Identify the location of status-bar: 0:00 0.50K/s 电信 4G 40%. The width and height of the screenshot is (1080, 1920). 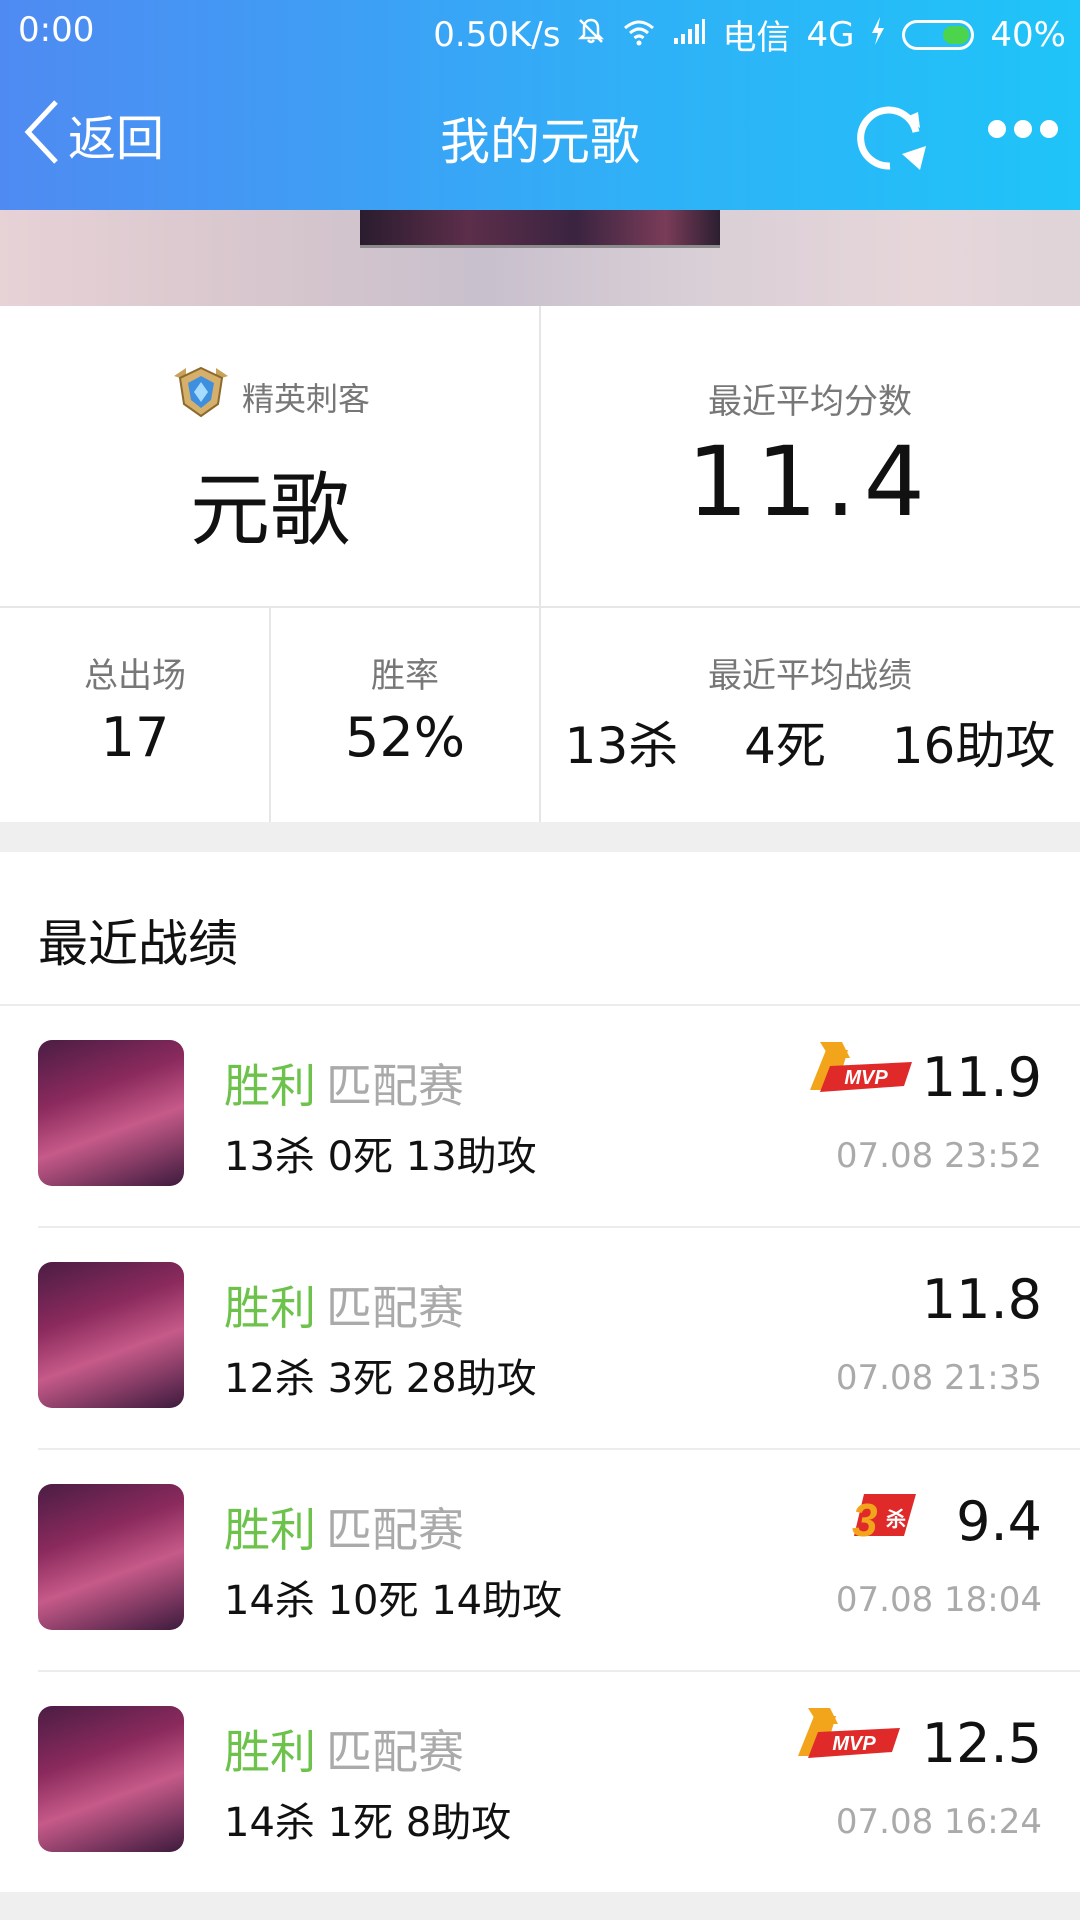
(540, 31).